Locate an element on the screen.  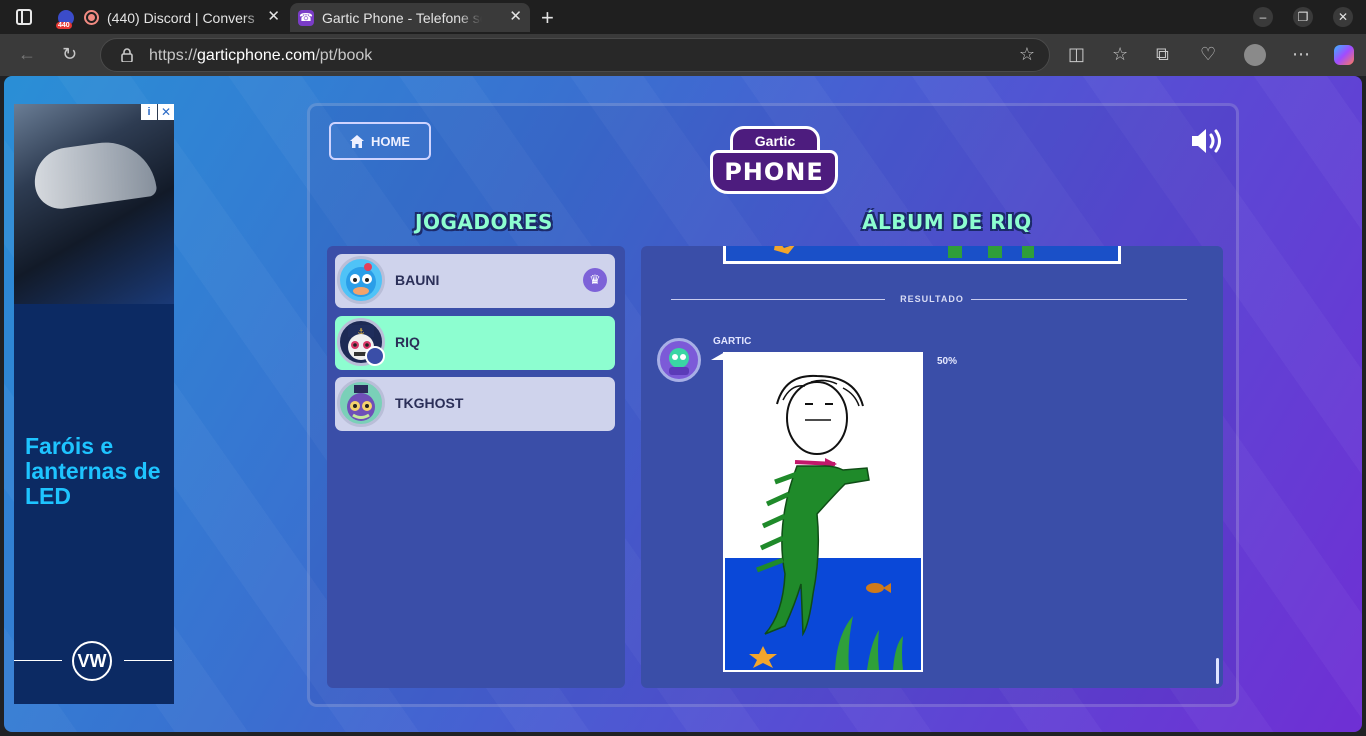
result-divider is located at coordinates (1079, 299).